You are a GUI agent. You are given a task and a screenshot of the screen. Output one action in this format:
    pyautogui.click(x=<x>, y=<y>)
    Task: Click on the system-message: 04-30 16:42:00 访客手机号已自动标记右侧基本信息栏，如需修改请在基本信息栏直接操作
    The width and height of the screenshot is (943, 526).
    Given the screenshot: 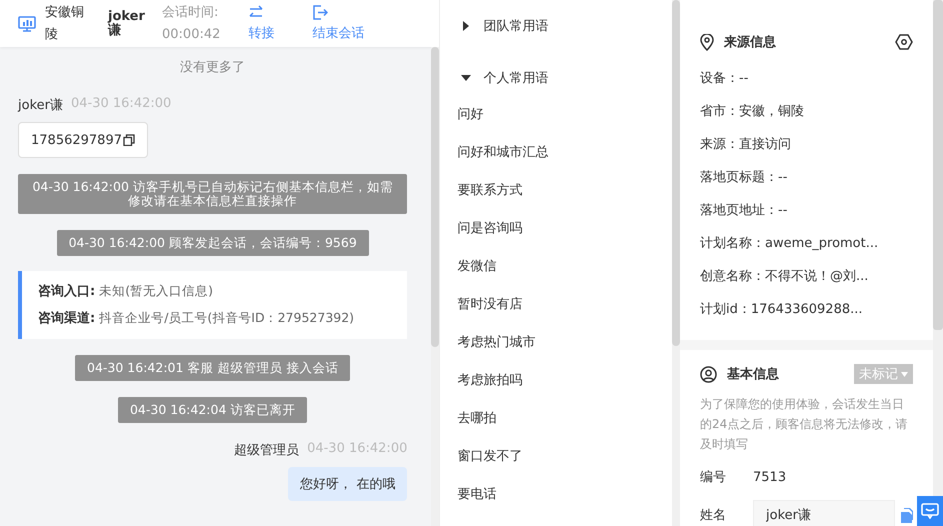 What is the action you would take?
    pyautogui.click(x=213, y=194)
    